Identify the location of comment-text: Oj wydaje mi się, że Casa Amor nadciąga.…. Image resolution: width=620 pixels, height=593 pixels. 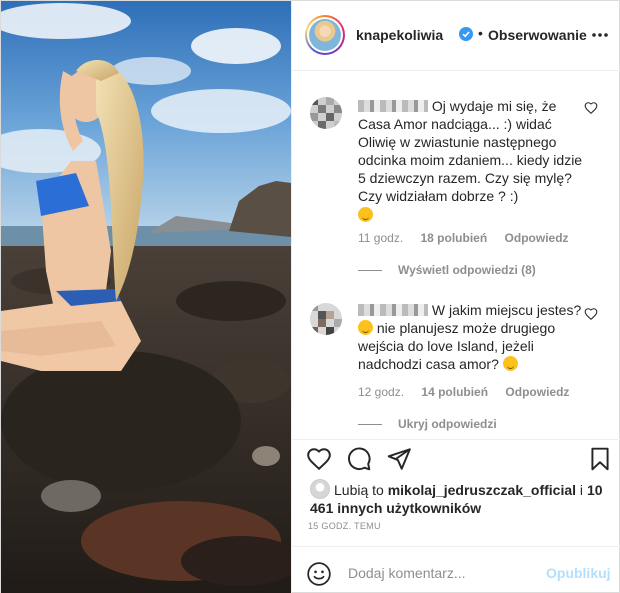
(472, 160).